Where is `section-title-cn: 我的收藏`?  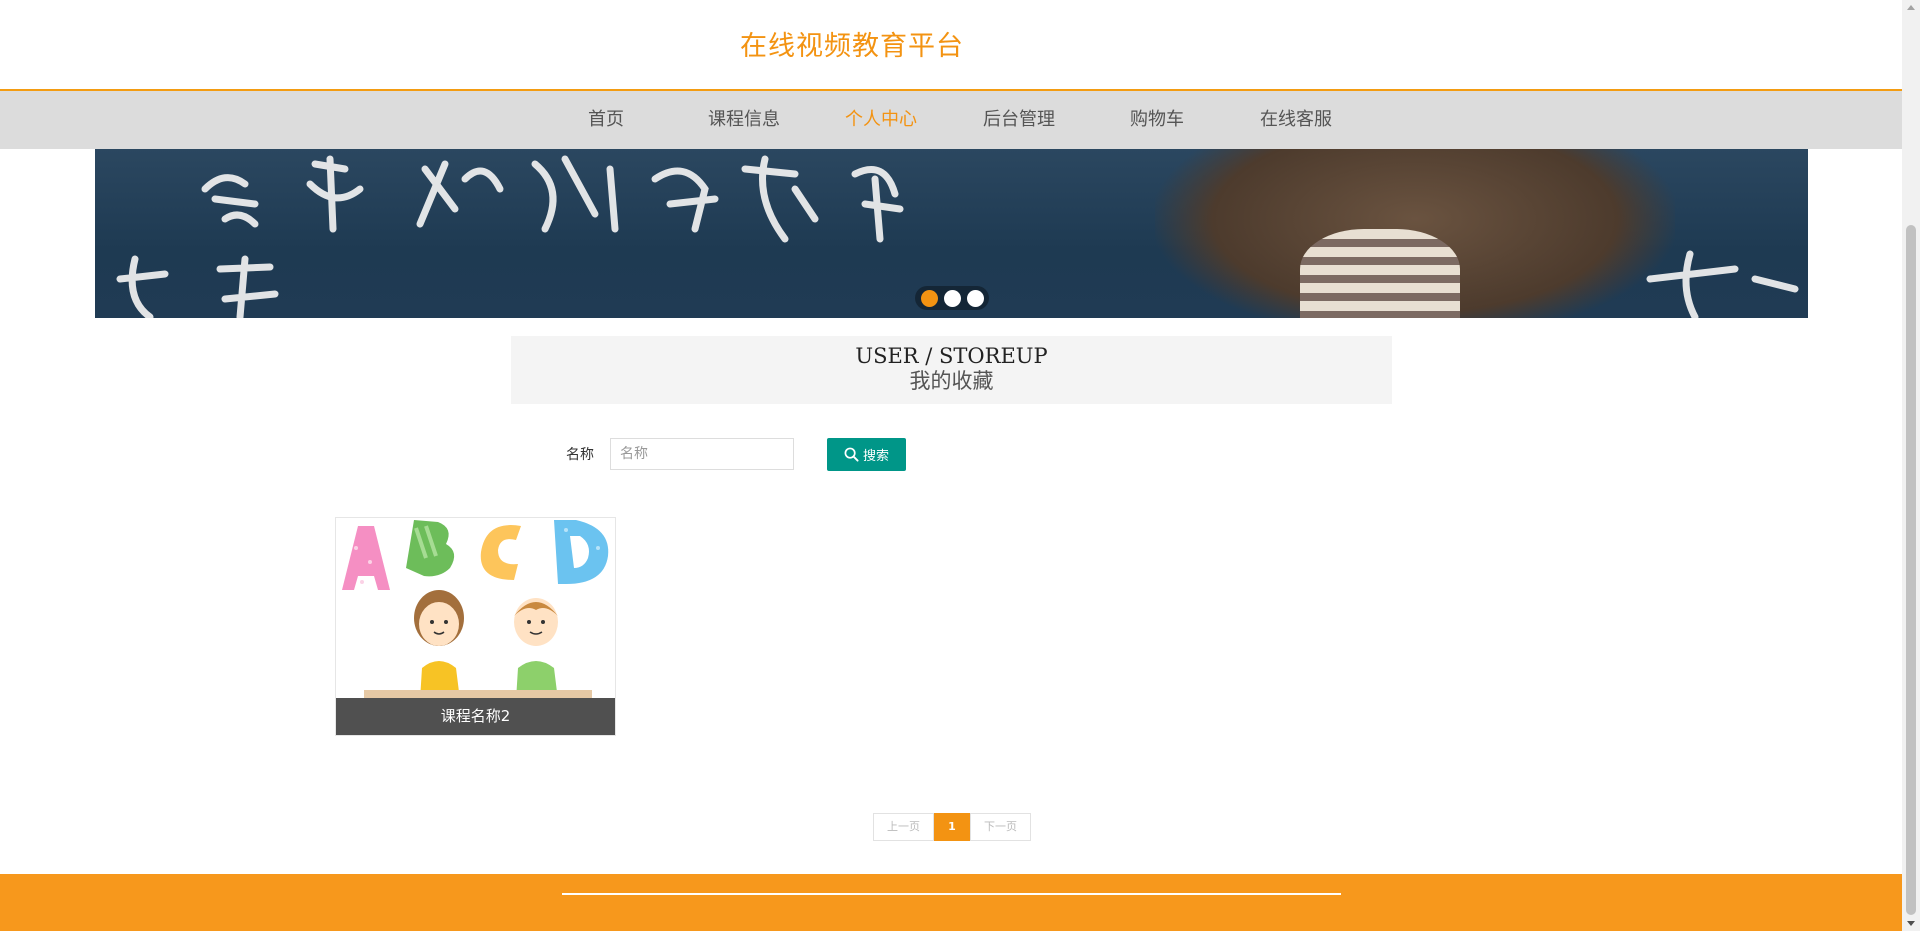
section-title-cn: 我的收藏 is located at coordinates (951, 381).